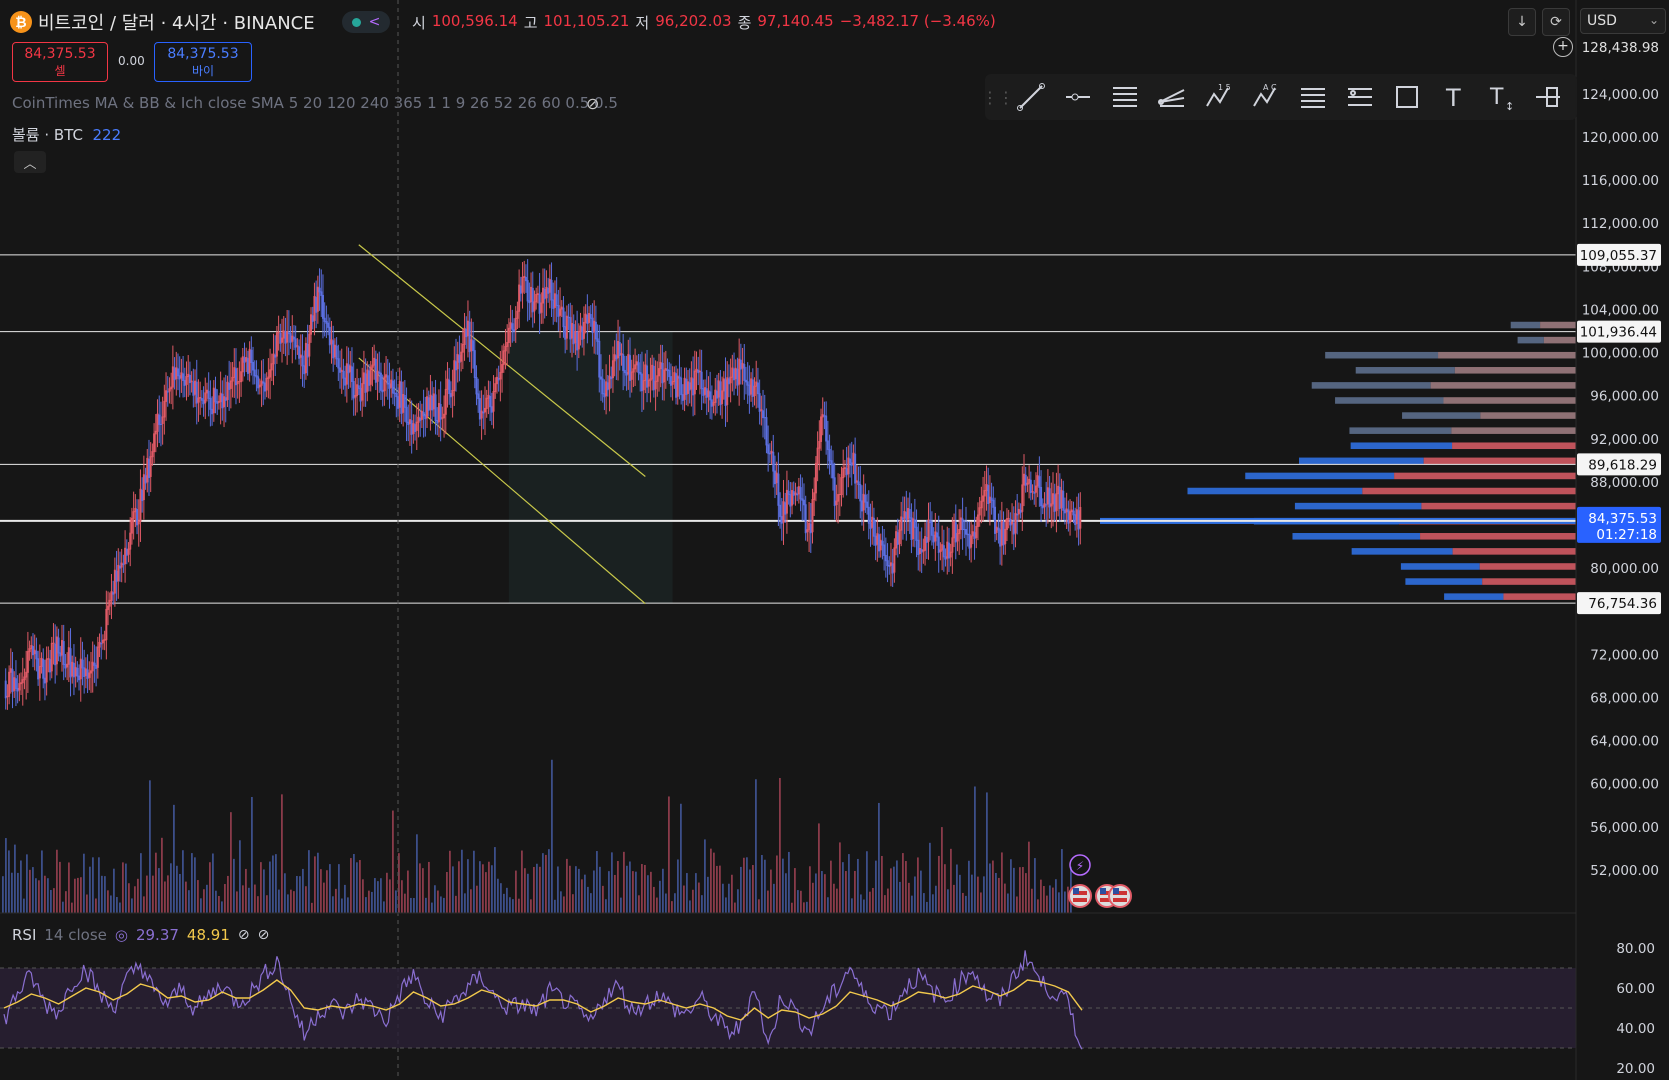 Image resolution: width=1669 pixels, height=1080 pixels. Describe the element at coordinates (1406, 97) in the screenshot. I see `rectangle-icon` at that location.